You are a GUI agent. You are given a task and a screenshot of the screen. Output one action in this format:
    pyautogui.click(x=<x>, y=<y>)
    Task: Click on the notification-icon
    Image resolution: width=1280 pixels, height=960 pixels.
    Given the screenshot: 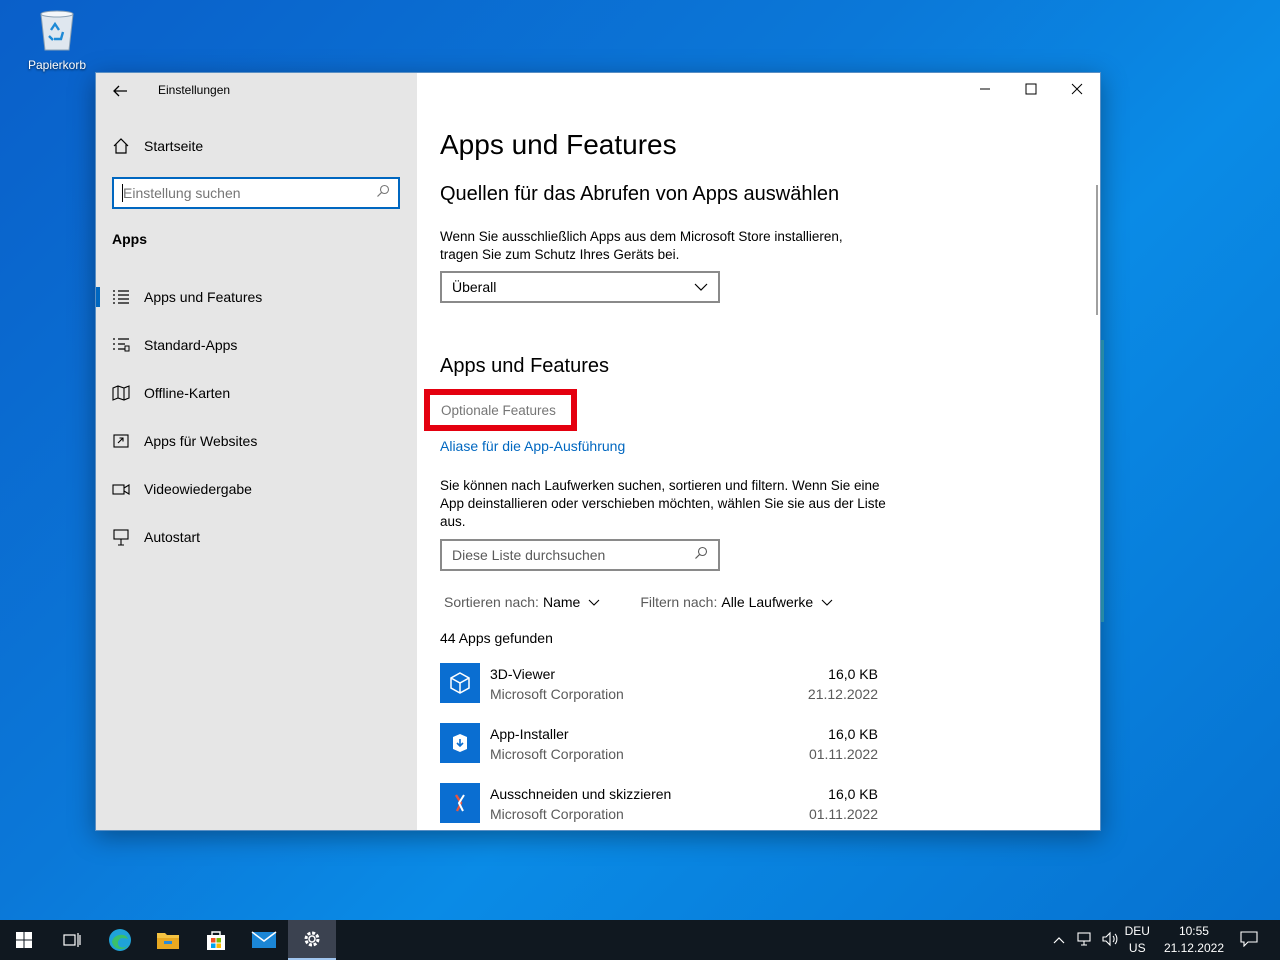 What is the action you would take?
    pyautogui.click(x=1249, y=940)
    